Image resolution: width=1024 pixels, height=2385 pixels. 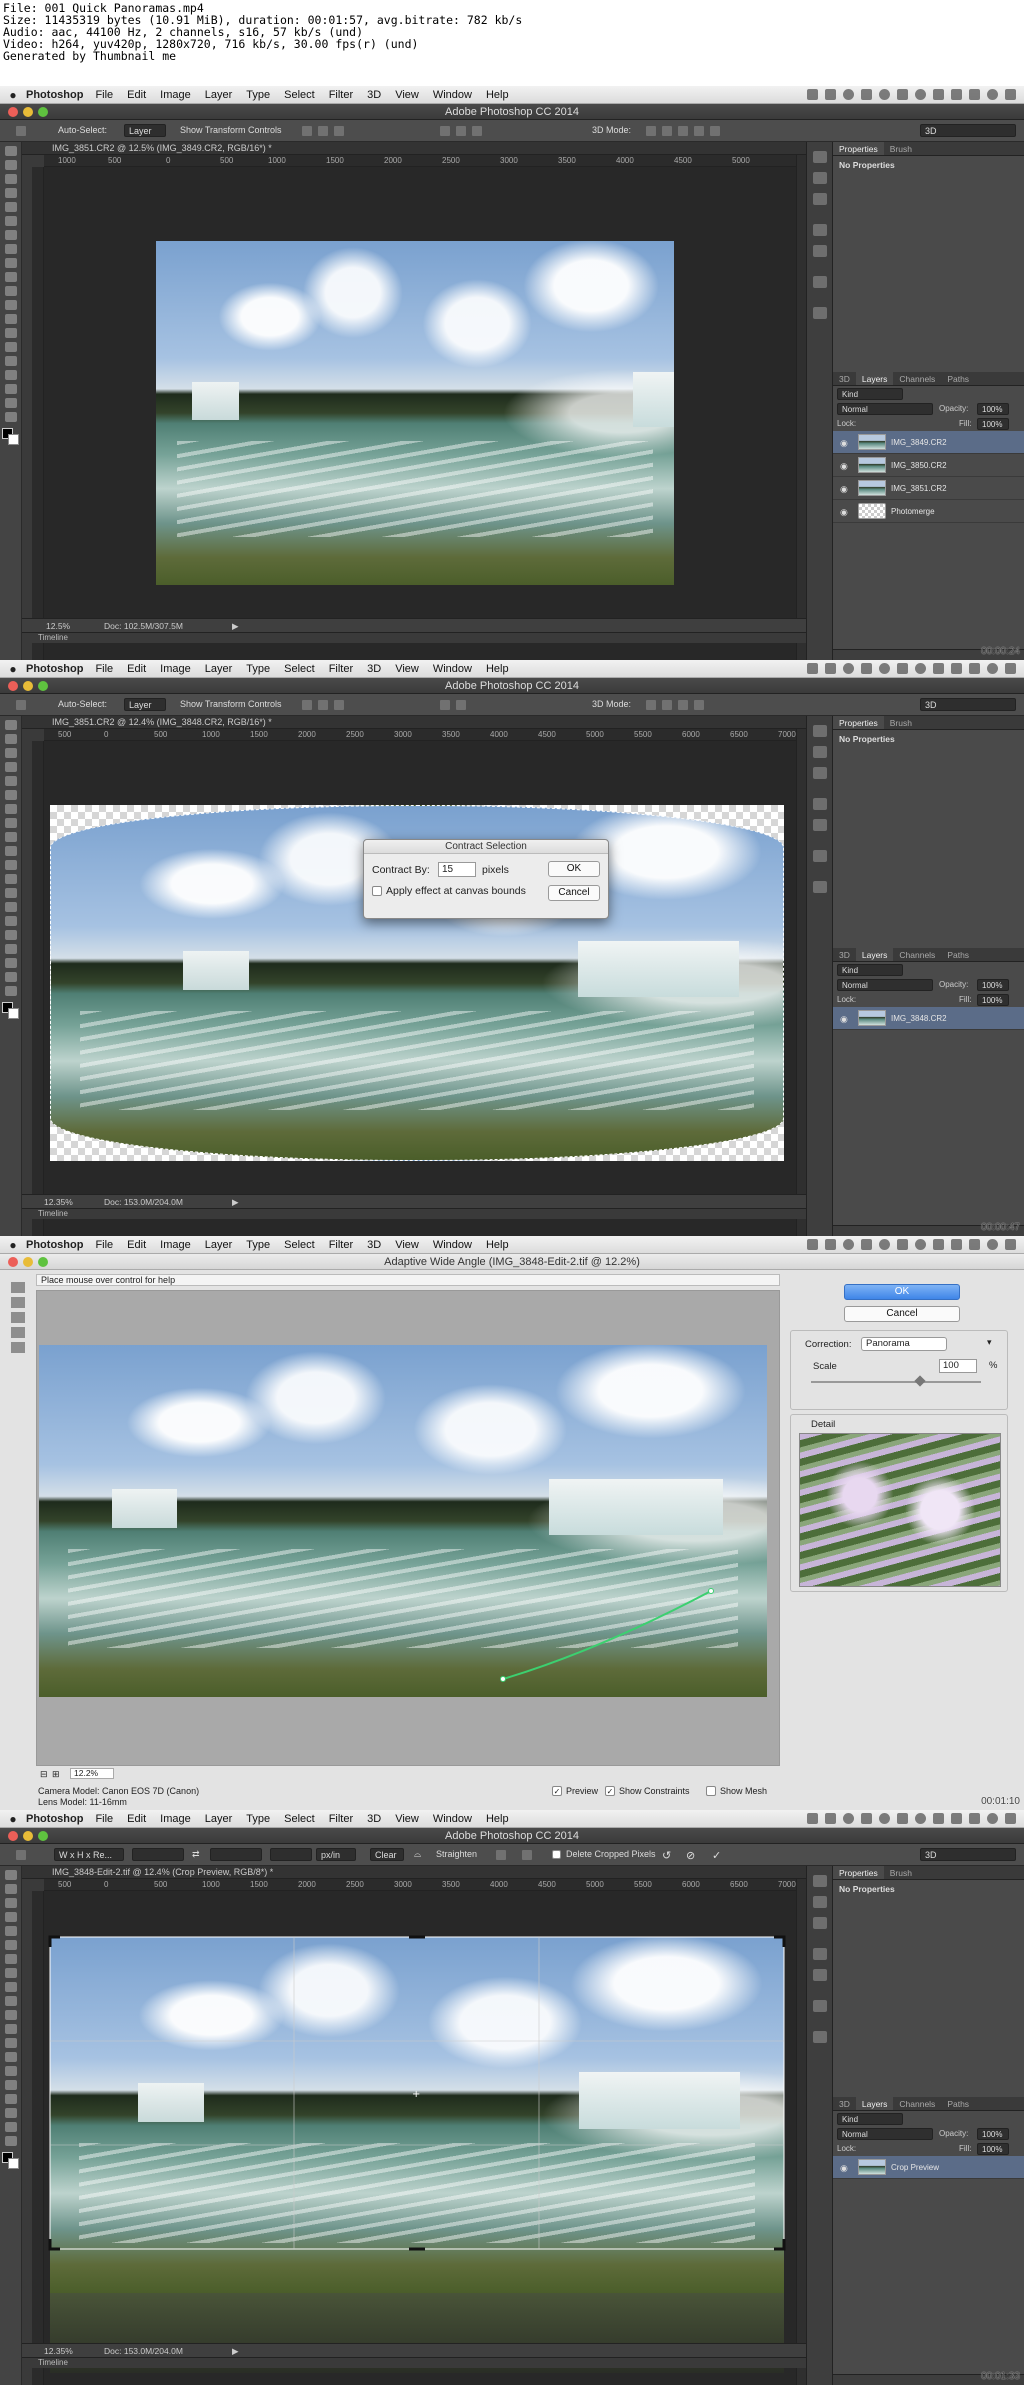 What do you see at coordinates (928, 2167) in the screenshot?
I see `layer-row: ◉ Crop Preview` at bounding box center [928, 2167].